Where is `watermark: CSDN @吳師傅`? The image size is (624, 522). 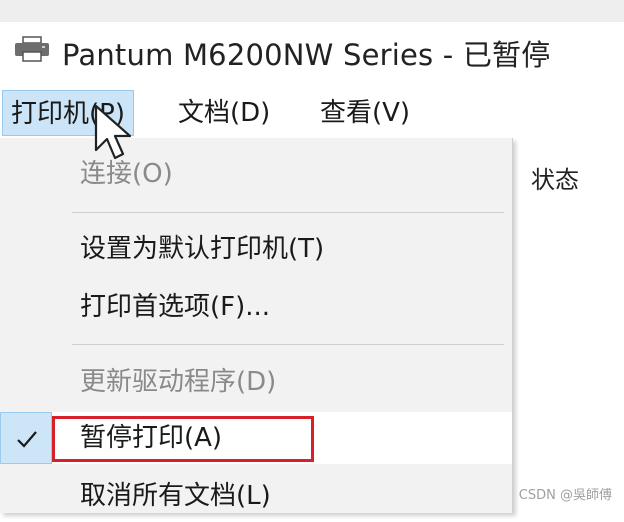
watermark: CSDN @吳師傅 is located at coordinates (565, 495).